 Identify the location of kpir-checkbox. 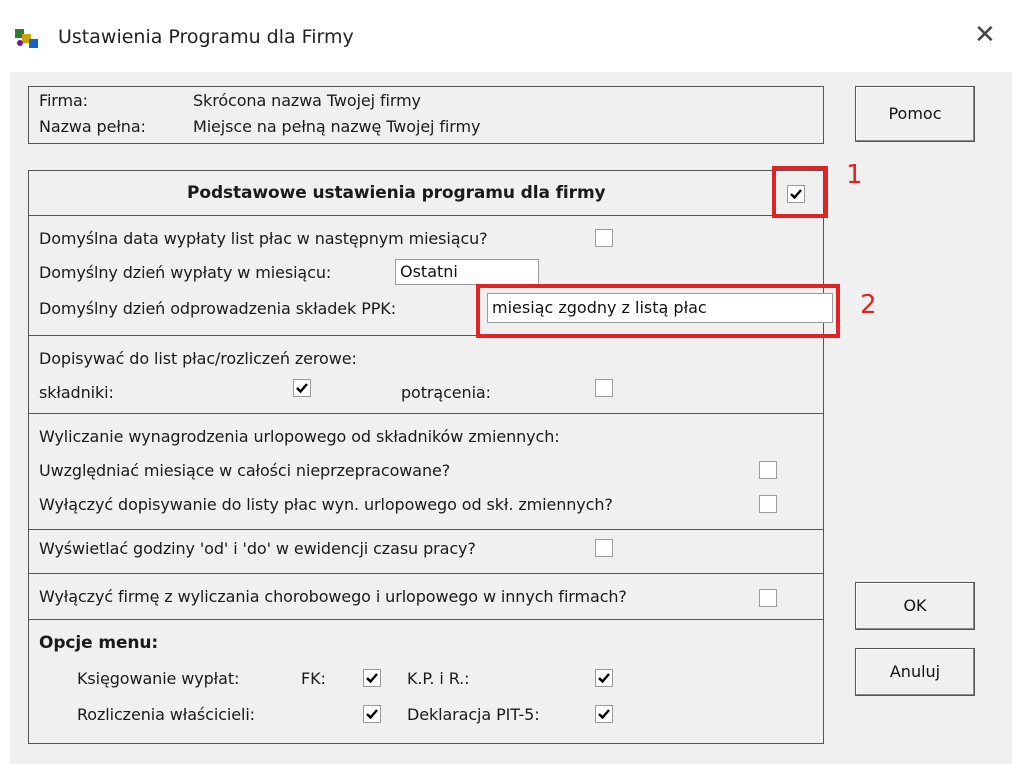
(604, 678).